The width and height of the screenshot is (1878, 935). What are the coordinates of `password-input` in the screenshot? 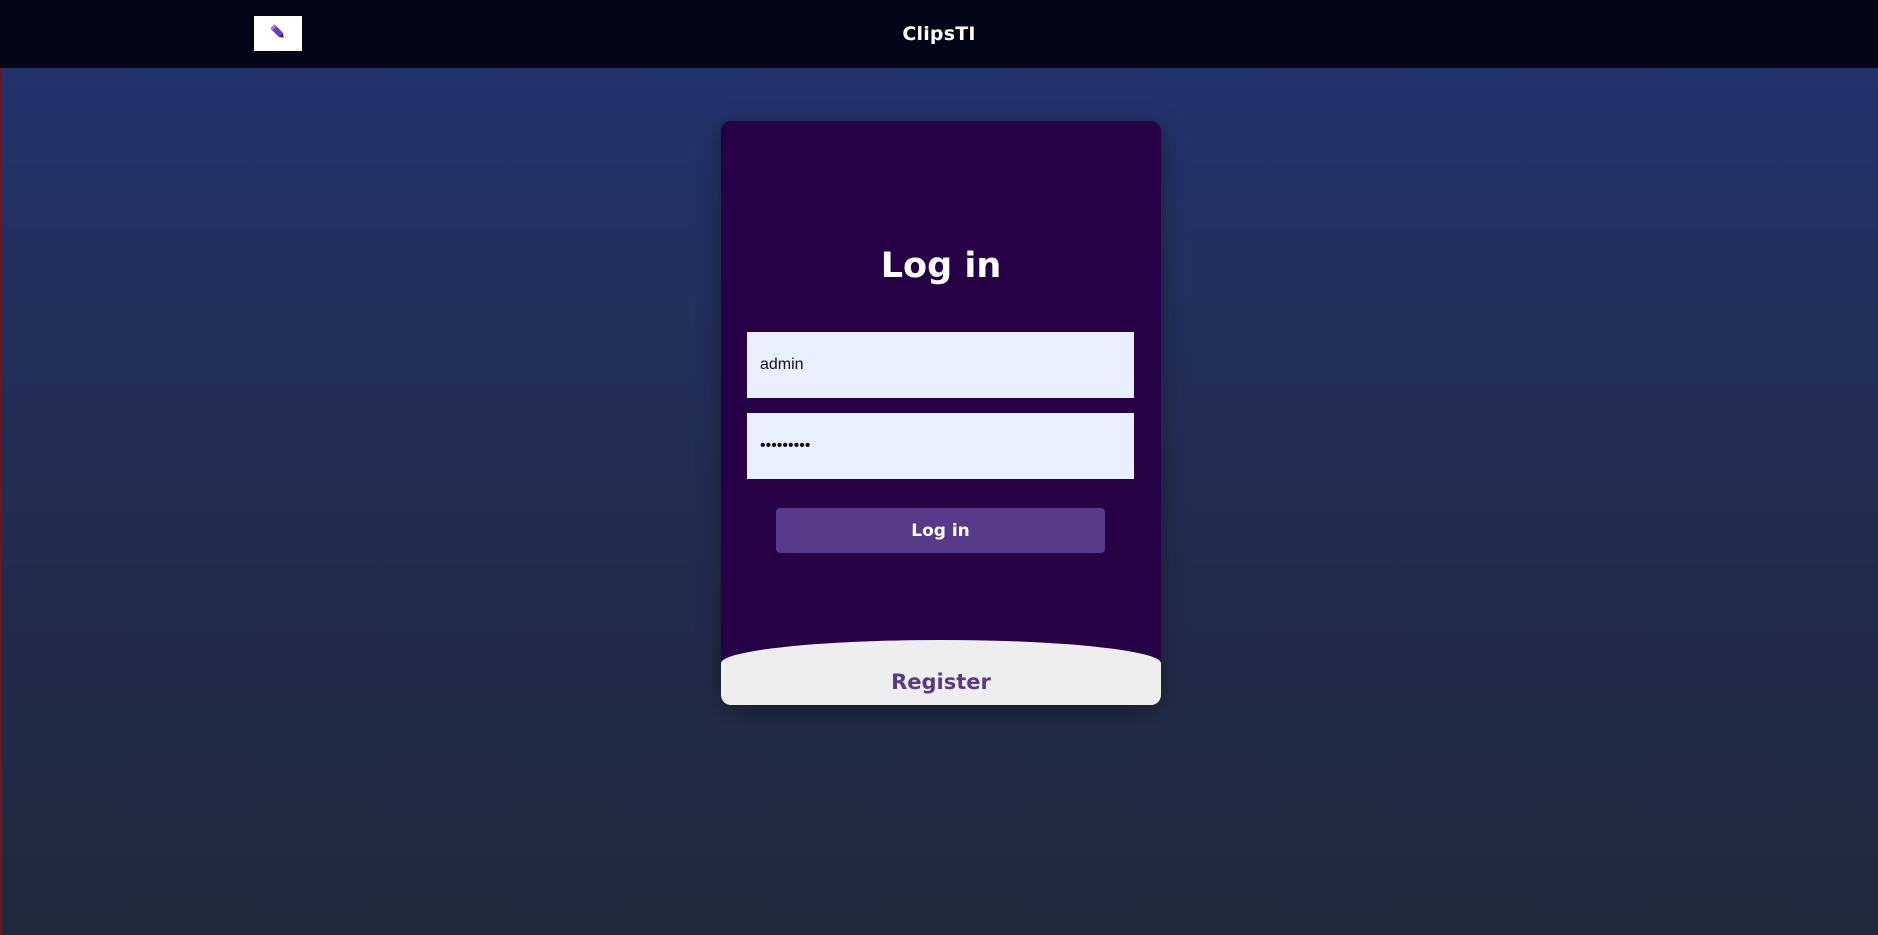 It's located at (940, 446).